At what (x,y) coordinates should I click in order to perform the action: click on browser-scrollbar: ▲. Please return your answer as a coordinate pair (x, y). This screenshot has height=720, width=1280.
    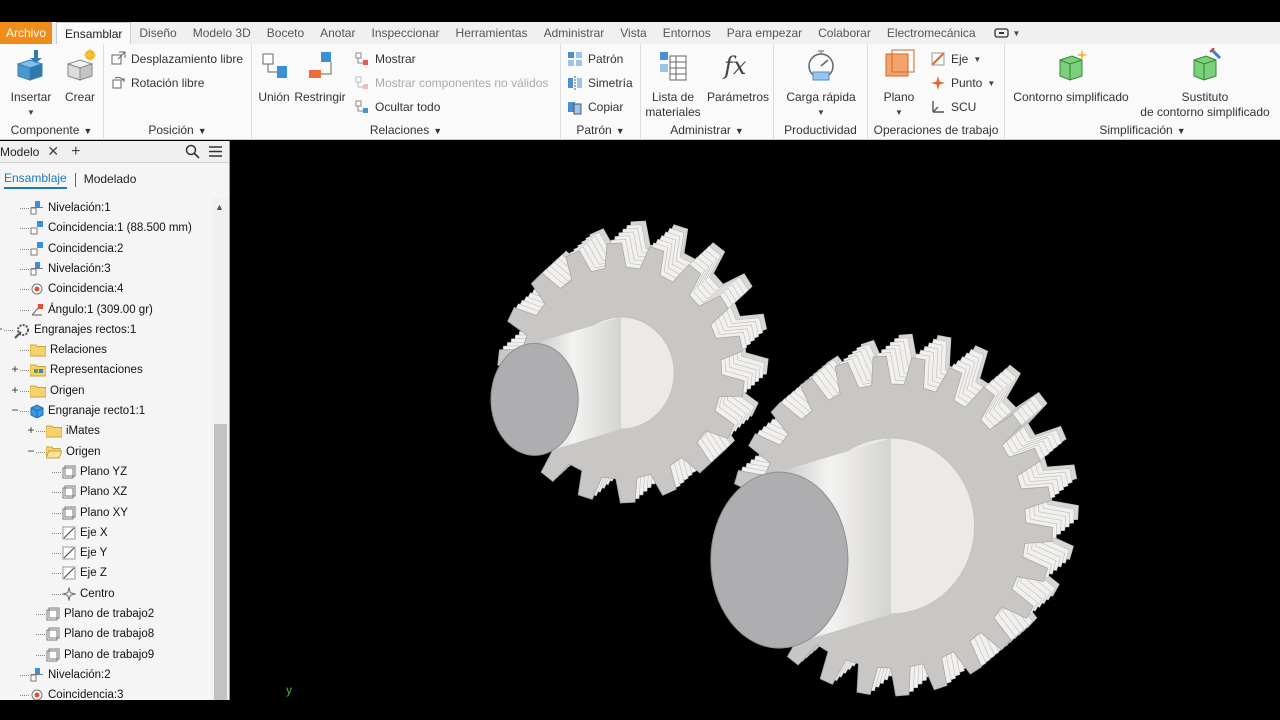
    Looking at the image, I should click on (220, 449).